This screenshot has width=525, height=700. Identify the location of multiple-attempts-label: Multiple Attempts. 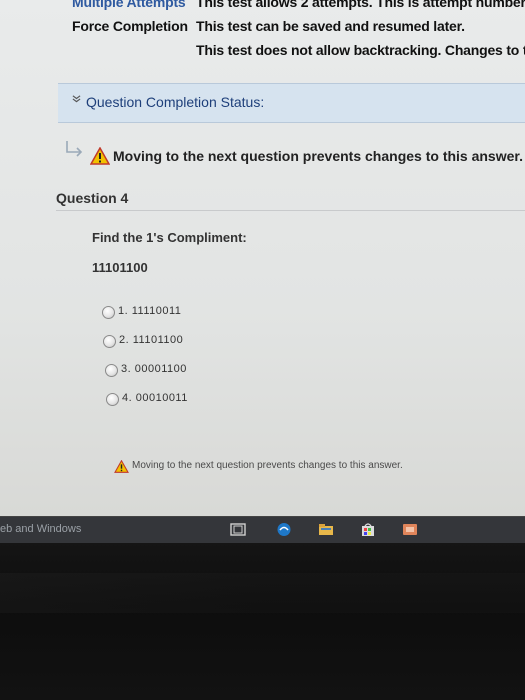
(129, 5).